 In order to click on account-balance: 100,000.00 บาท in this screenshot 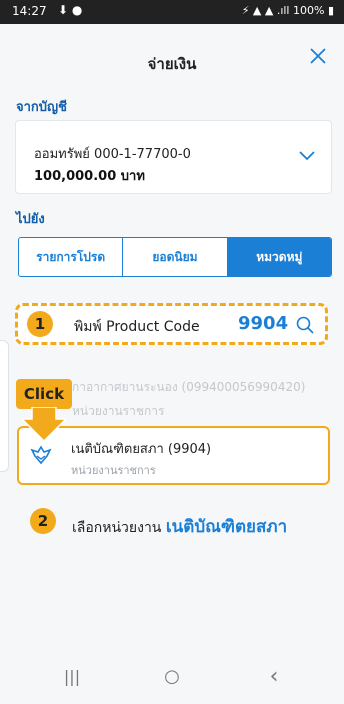, I will do `click(89, 176)`.